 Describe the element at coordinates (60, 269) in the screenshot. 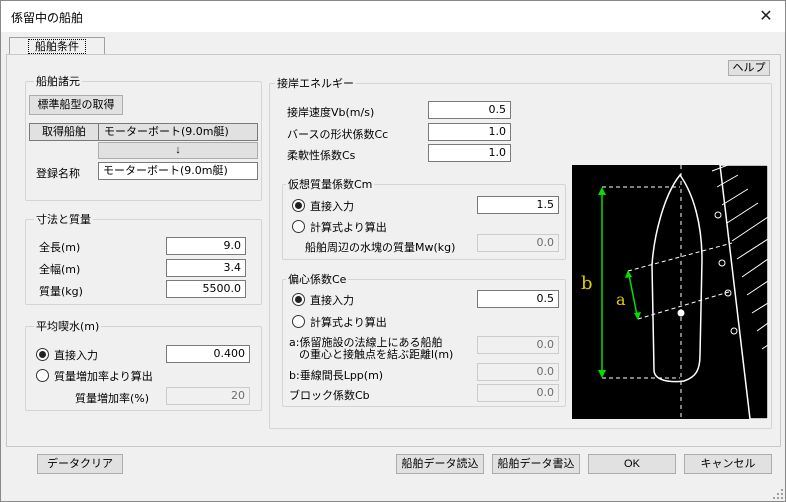

I see `width-label: 全幅(m)` at that location.